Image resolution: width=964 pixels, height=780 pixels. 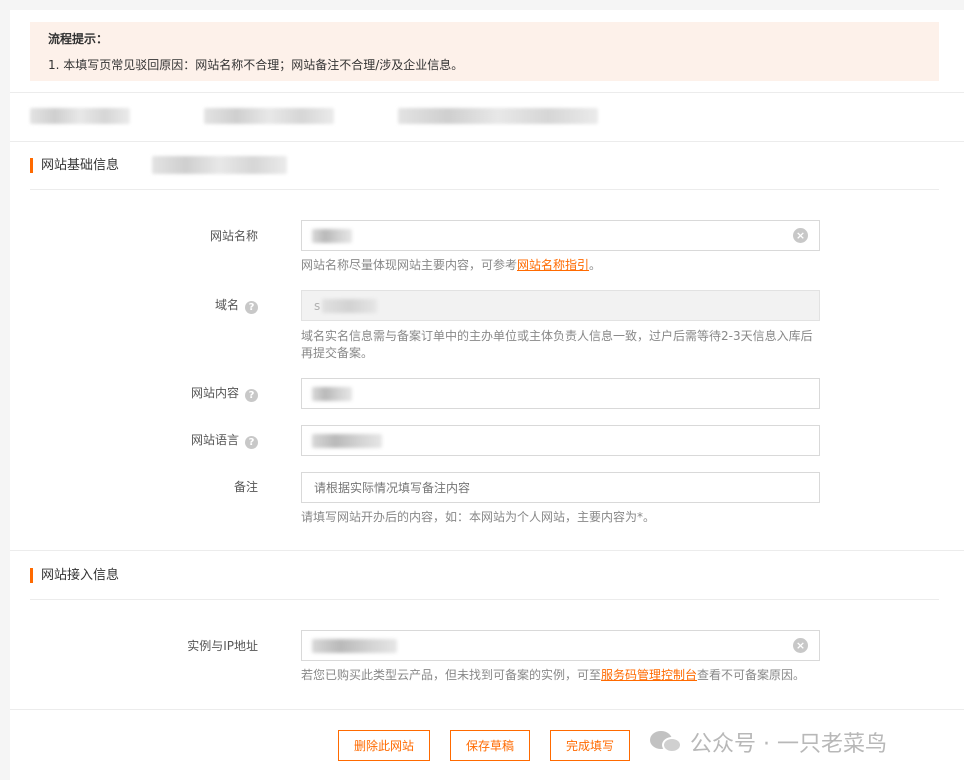 What do you see at coordinates (74, 575) in the screenshot?
I see `section-title-access: 网站接入信息` at bounding box center [74, 575].